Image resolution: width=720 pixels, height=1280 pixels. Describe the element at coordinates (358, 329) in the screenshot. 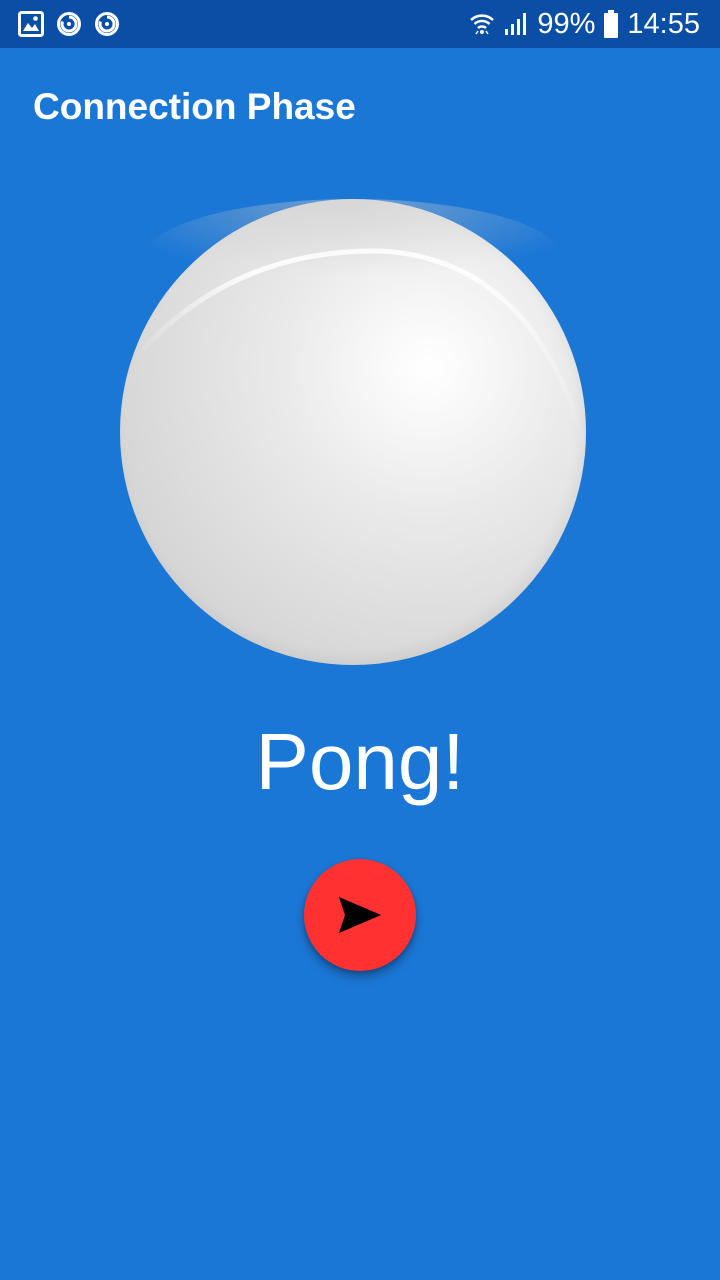

I see `ball-highlight` at that location.